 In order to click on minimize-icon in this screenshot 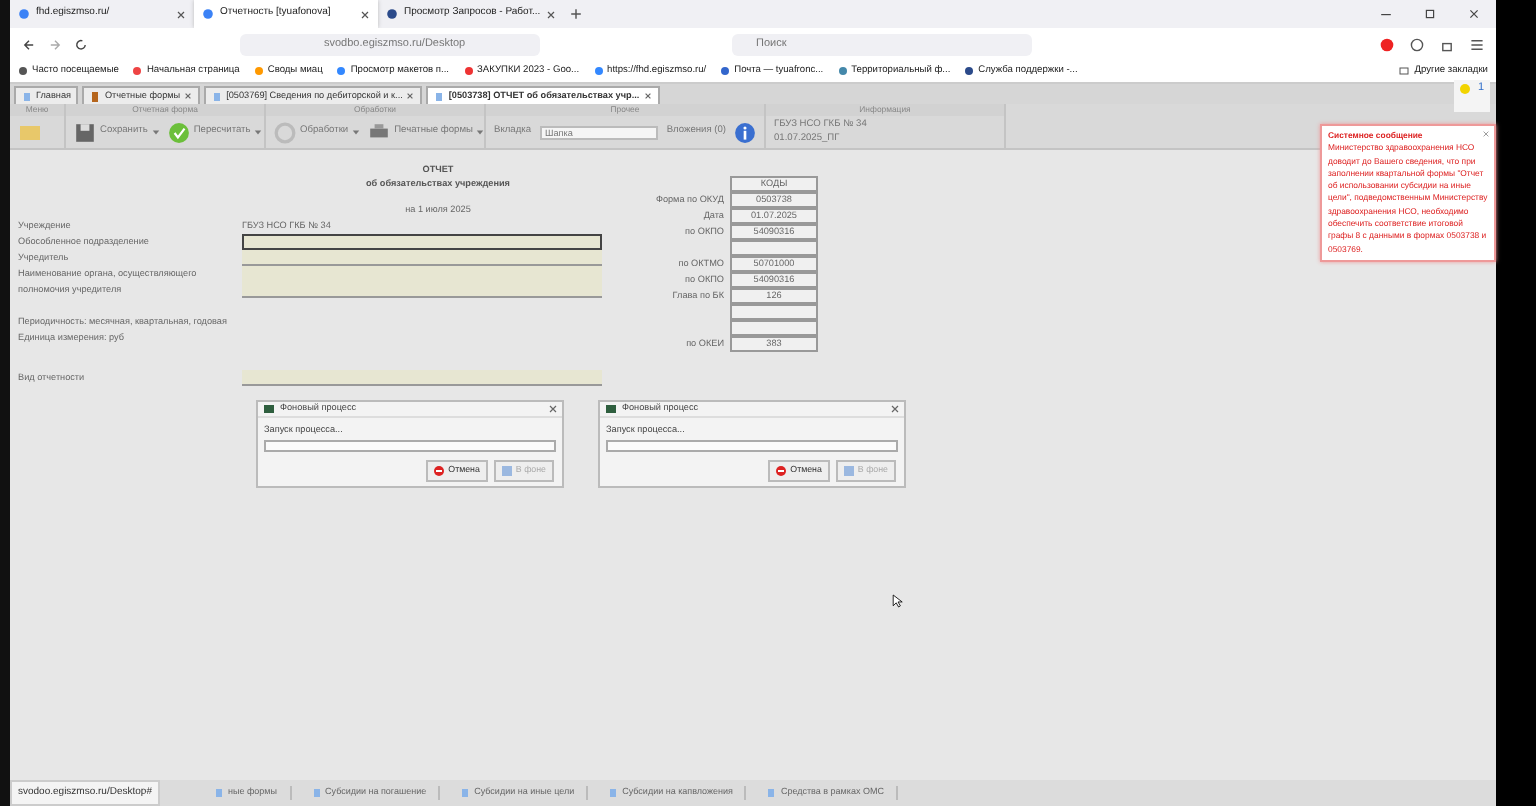, I will do `click(1386, 14)`.